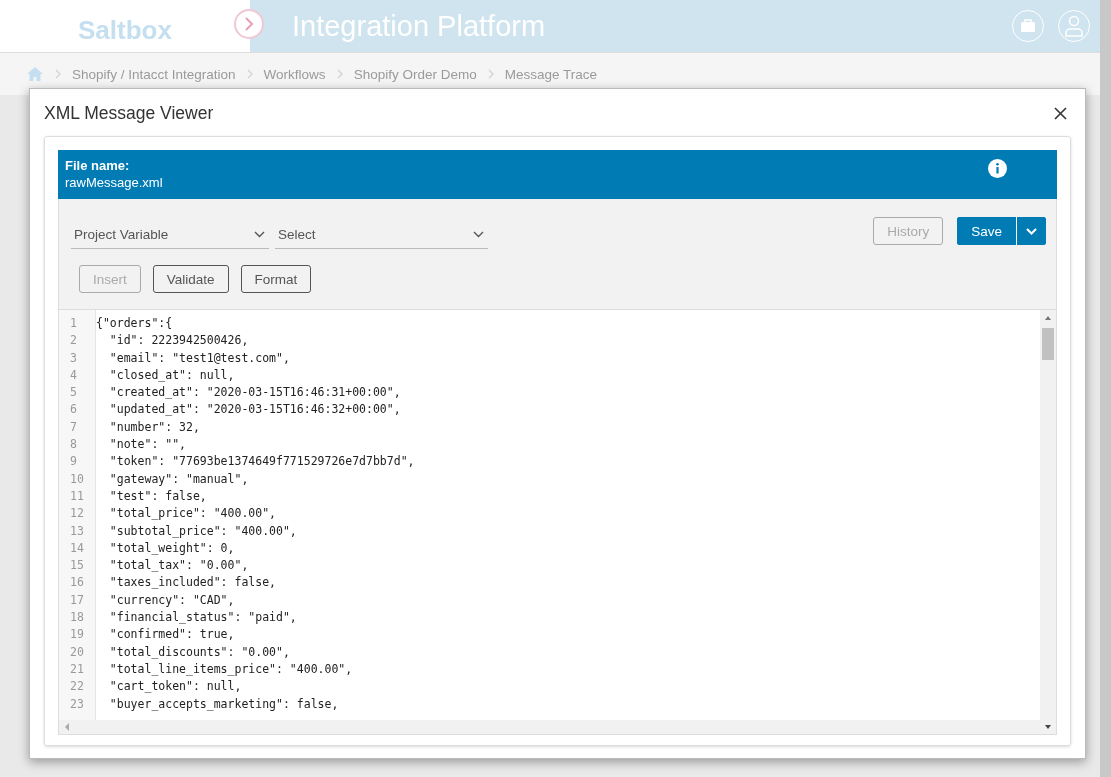 The image size is (1111, 777). What do you see at coordinates (1048, 727) in the screenshot?
I see `scroll-down-arrow-icon` at bounding box center [1048, 727].